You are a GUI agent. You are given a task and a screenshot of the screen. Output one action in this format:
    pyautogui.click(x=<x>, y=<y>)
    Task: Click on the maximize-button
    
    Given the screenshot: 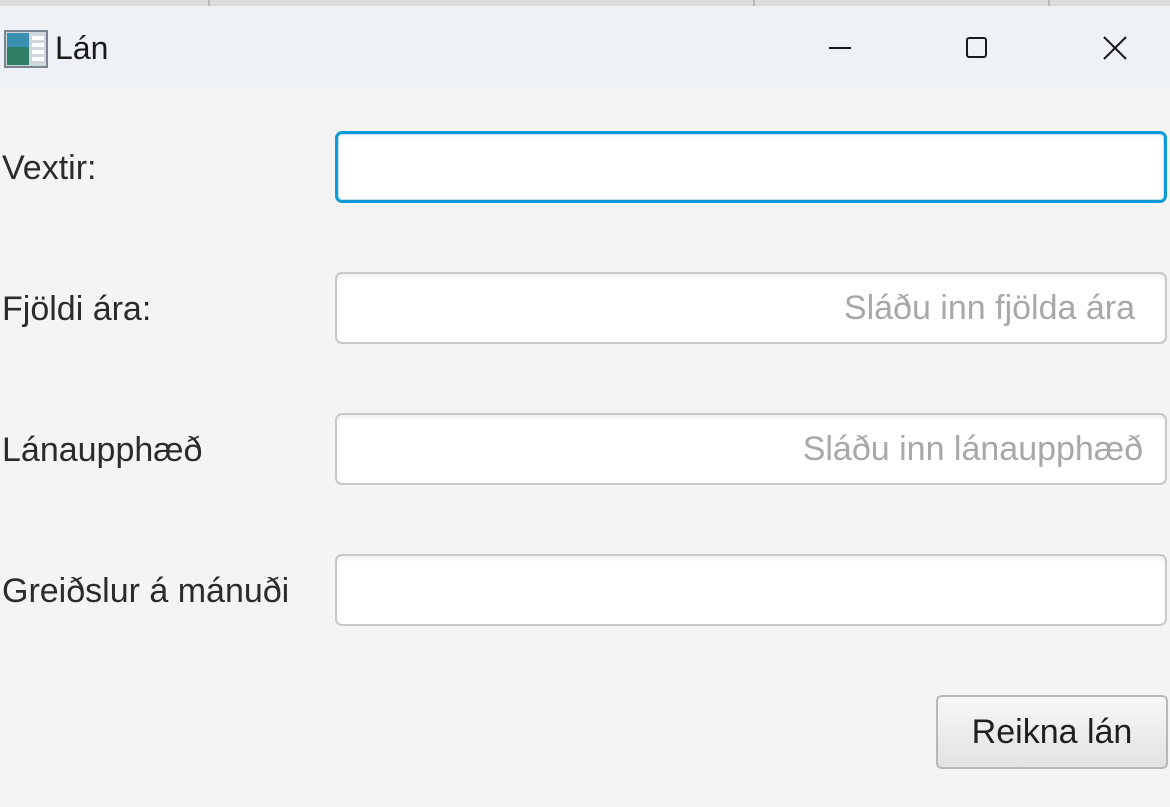 What is the action you would take?
    pyautogui.click(x=977, y=48)
    